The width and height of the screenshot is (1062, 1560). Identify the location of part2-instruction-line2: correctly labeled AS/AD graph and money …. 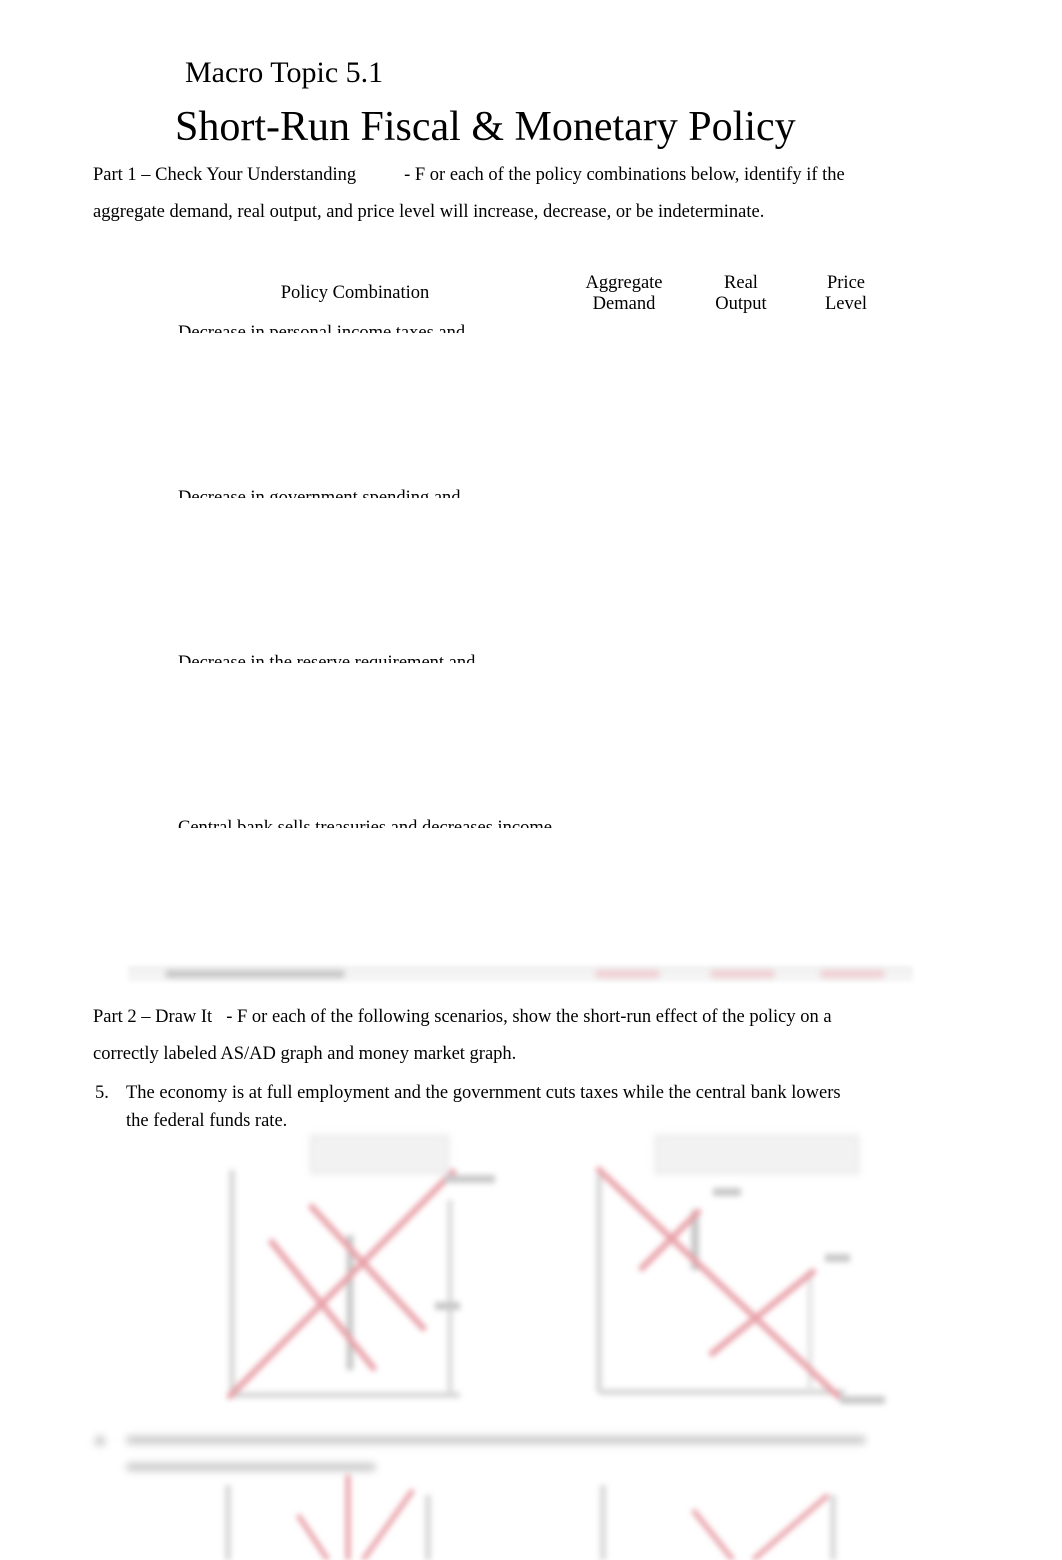
(305, 1054).